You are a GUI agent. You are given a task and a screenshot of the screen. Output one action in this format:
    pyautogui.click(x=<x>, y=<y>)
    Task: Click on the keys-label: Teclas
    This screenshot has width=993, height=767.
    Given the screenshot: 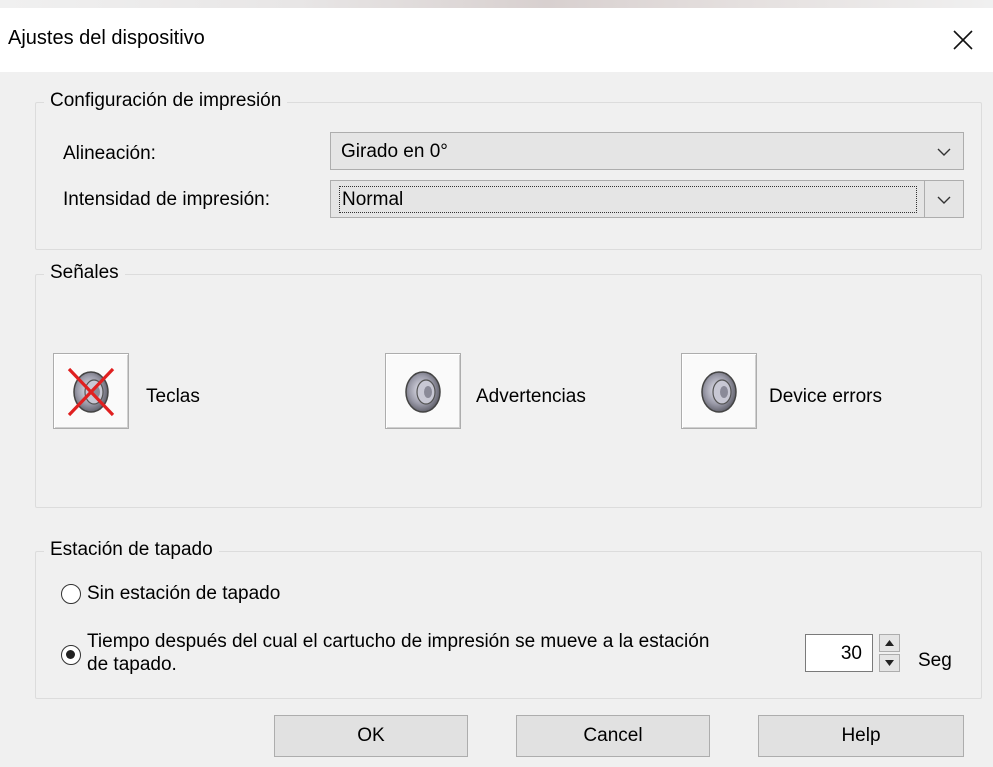 What is the action you would take?
    pyautogui.click(x=173, y=396)
    